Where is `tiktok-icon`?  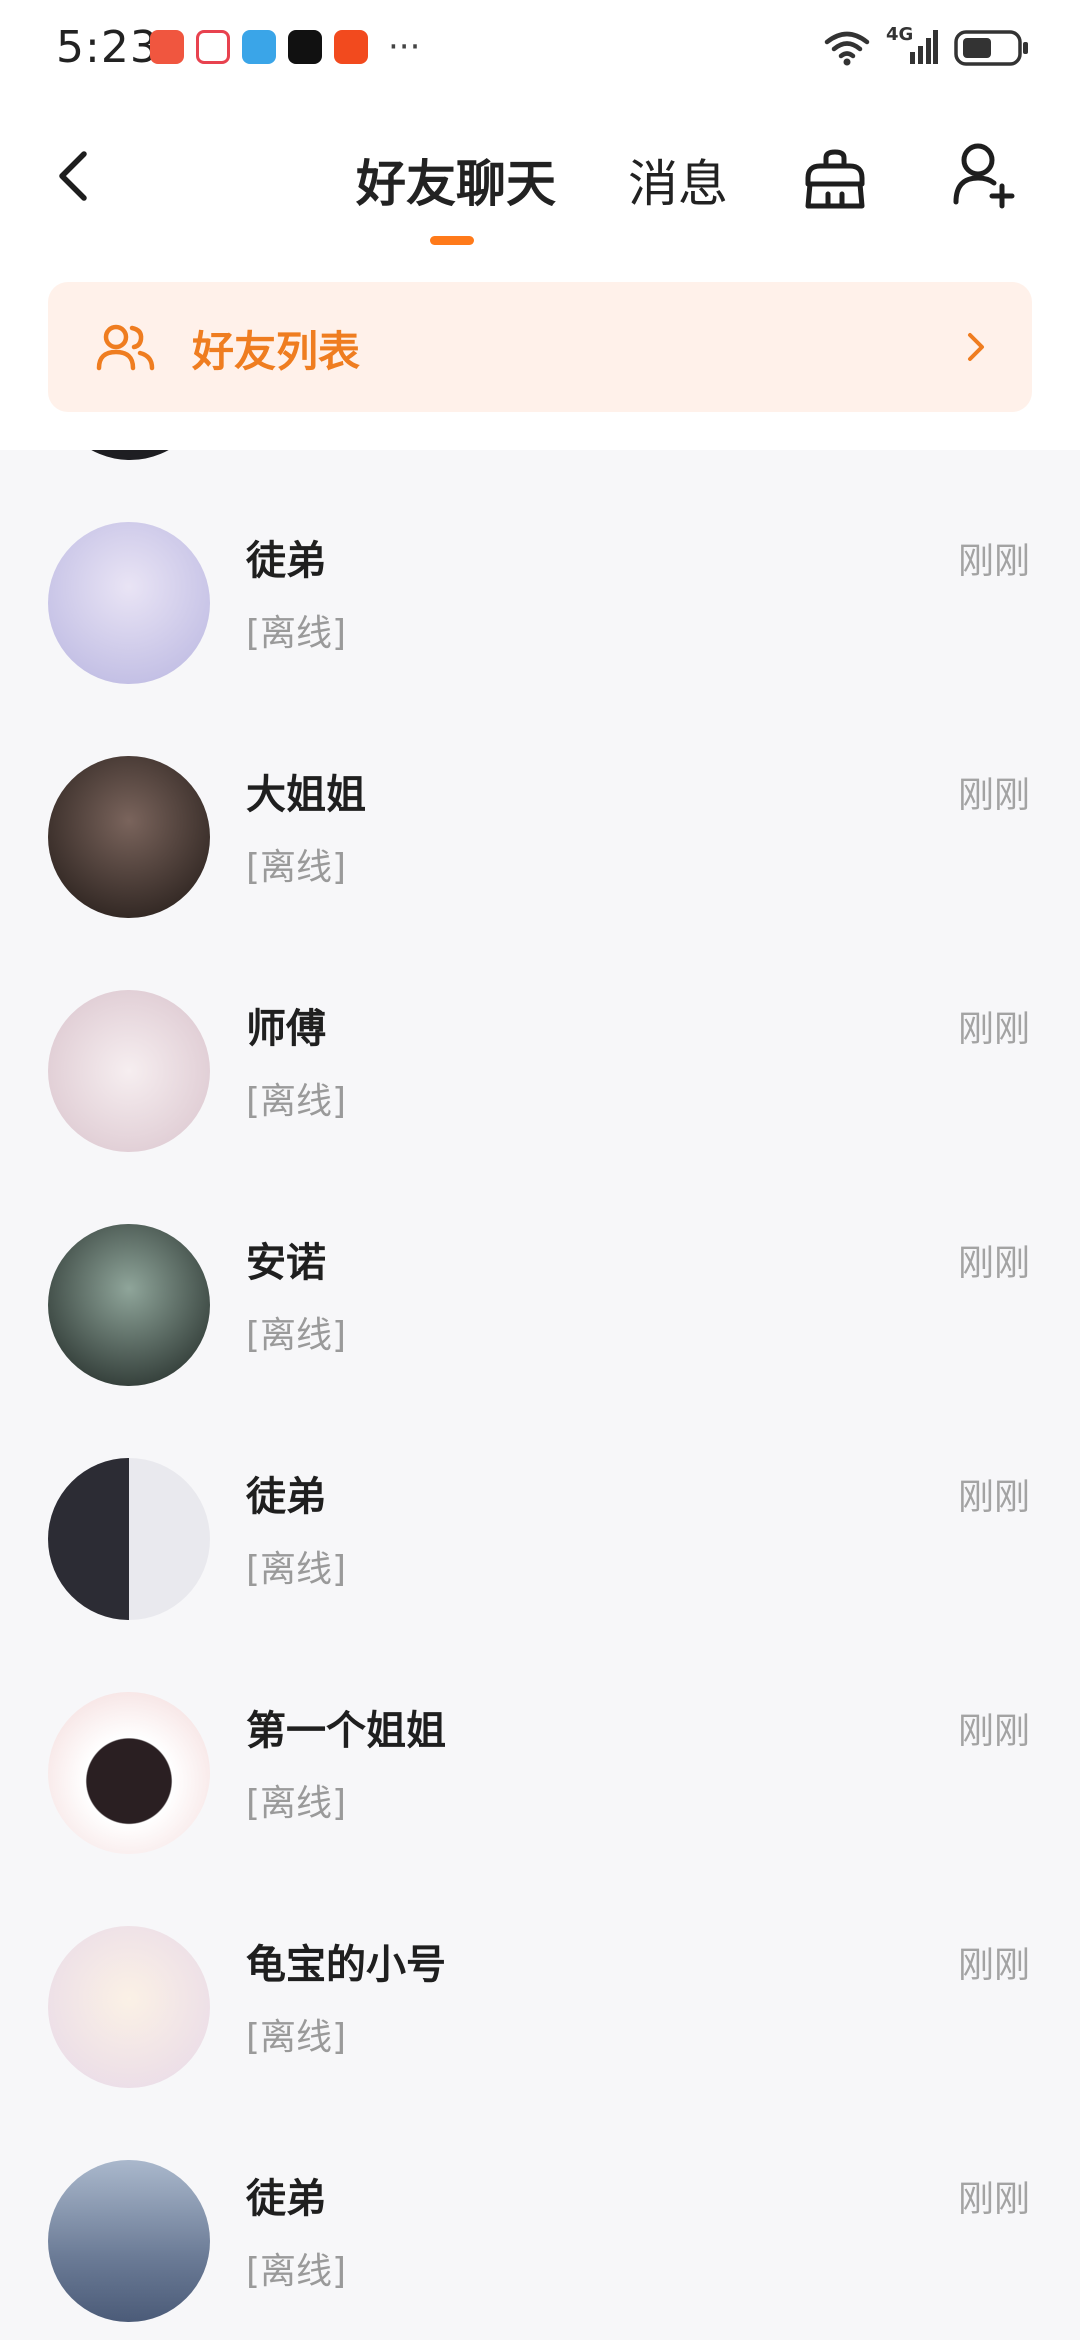 tiktok-icon is located at coordinates (305, 47).